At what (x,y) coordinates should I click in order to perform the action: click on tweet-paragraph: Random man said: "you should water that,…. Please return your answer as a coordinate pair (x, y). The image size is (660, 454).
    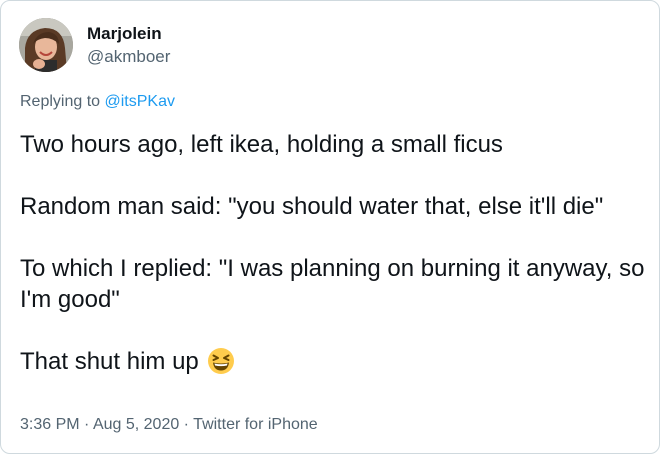
    Looking at the image, I should click on (312, 206).